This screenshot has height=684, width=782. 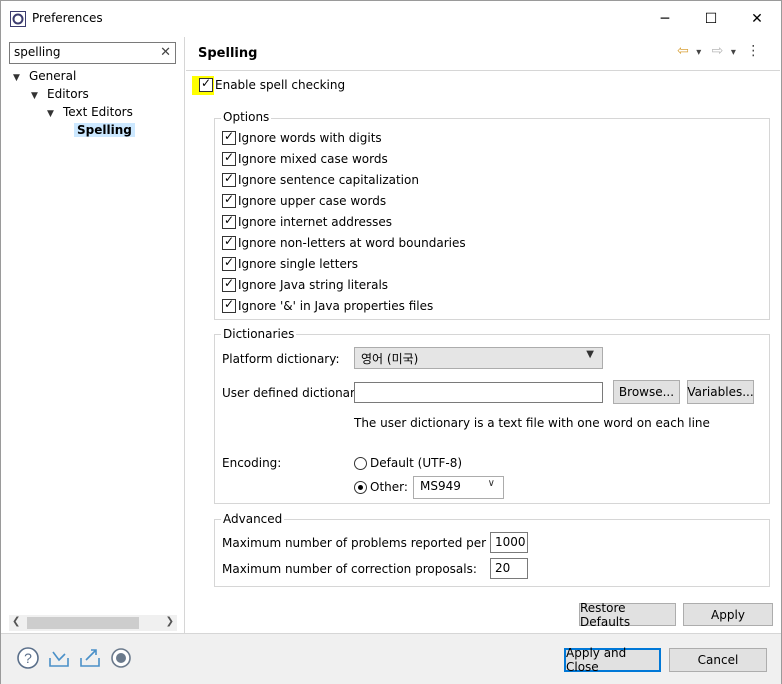 I want to click on platform-dictionary-value: 영어 (미국), so click(x=390, y=359).